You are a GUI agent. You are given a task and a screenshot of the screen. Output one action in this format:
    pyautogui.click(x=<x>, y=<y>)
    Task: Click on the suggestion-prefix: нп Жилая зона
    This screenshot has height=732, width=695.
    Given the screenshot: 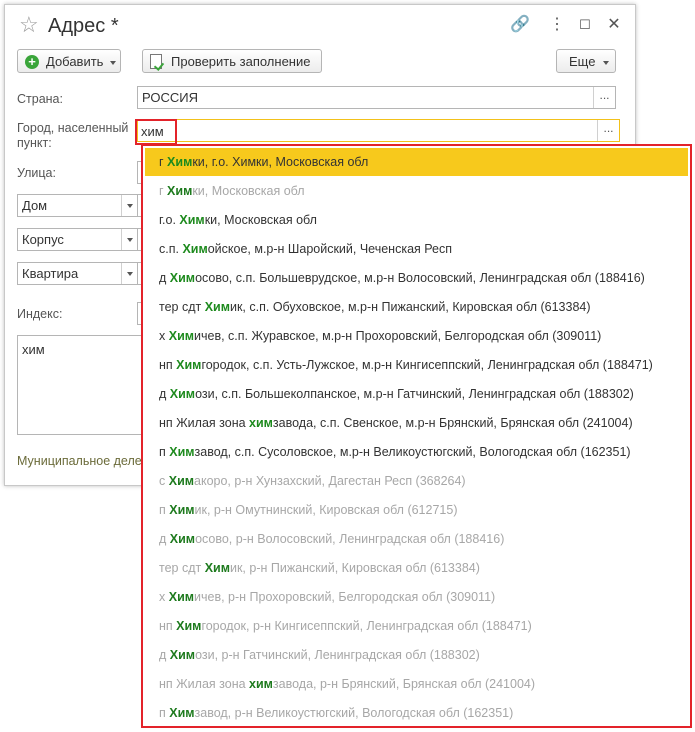 What is the action you would take?
    pyautogui.click(x=204, y=423)
    